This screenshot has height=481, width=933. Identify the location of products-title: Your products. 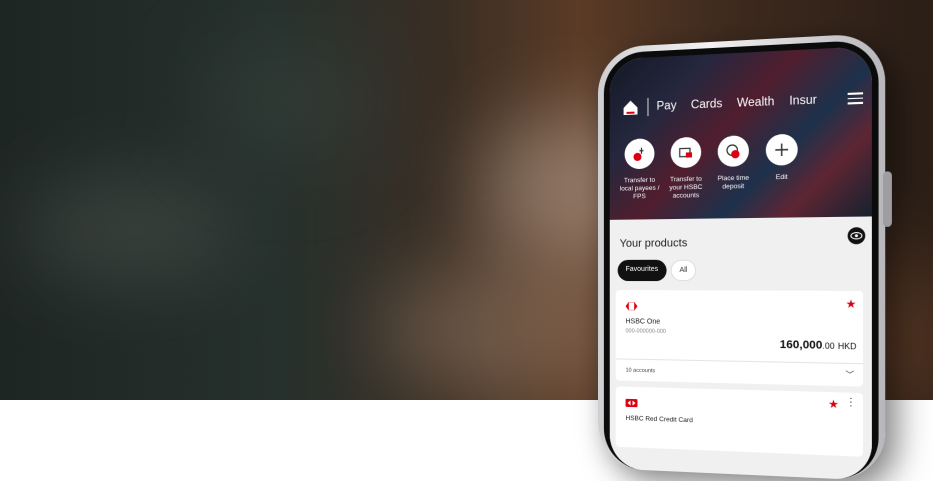
(654, 243).